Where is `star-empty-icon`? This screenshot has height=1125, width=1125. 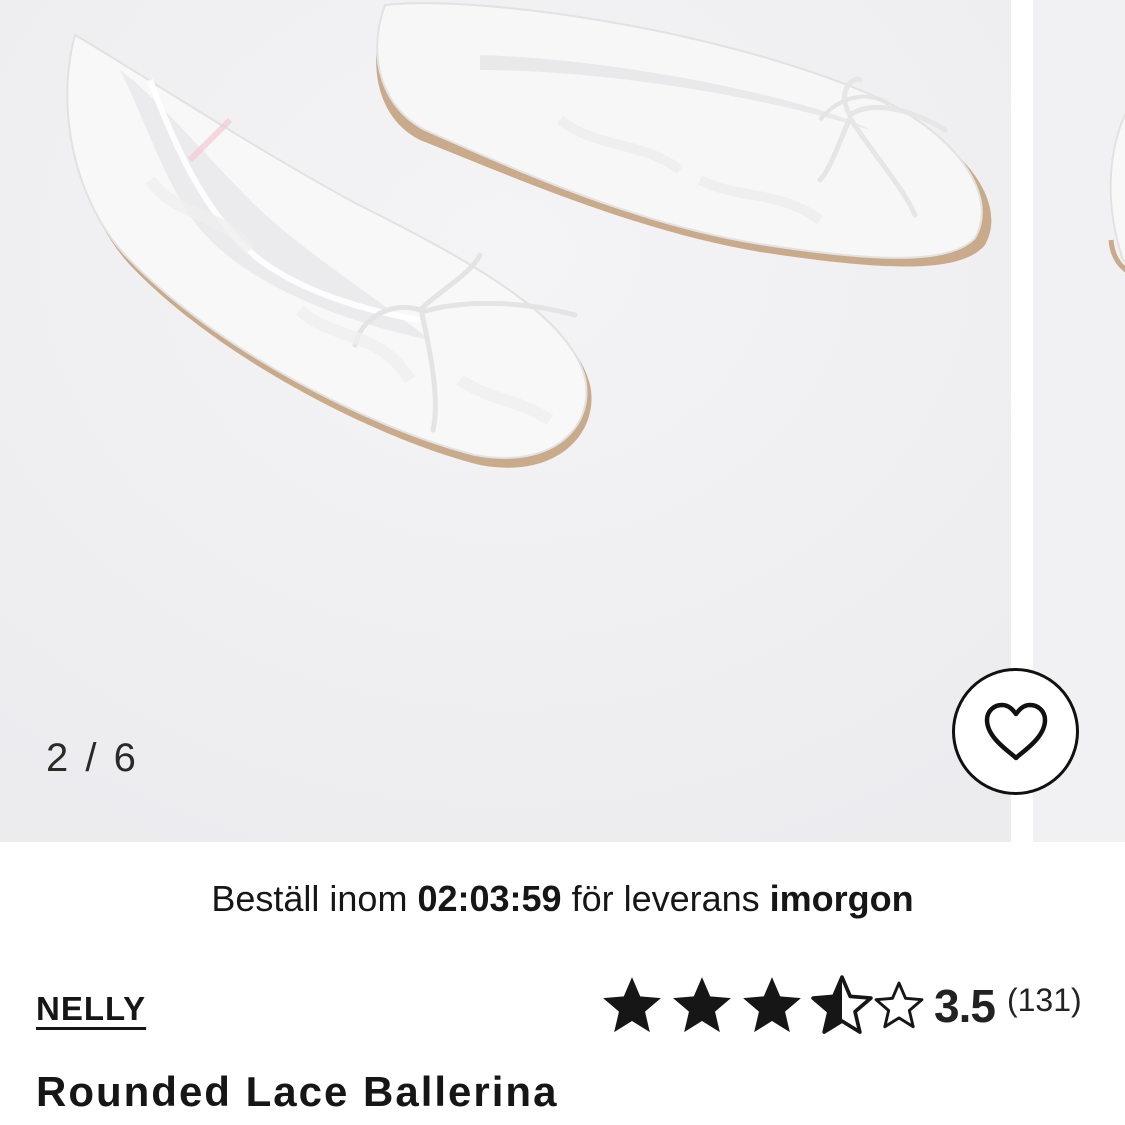 star-empty-icon is located at coordinates (899, 1005).